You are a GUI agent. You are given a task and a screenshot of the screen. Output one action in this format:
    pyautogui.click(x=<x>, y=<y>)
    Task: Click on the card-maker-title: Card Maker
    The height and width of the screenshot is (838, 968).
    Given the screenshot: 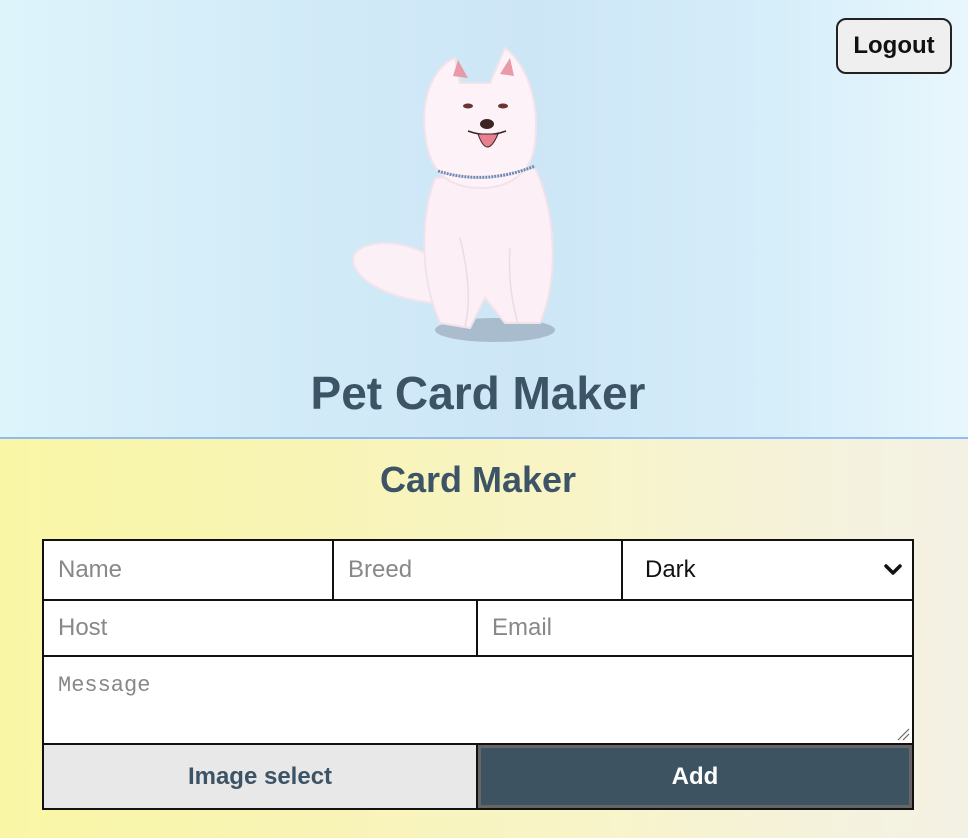 What is the action you would take?
    pyautogui.click(x=478, y=479)
    